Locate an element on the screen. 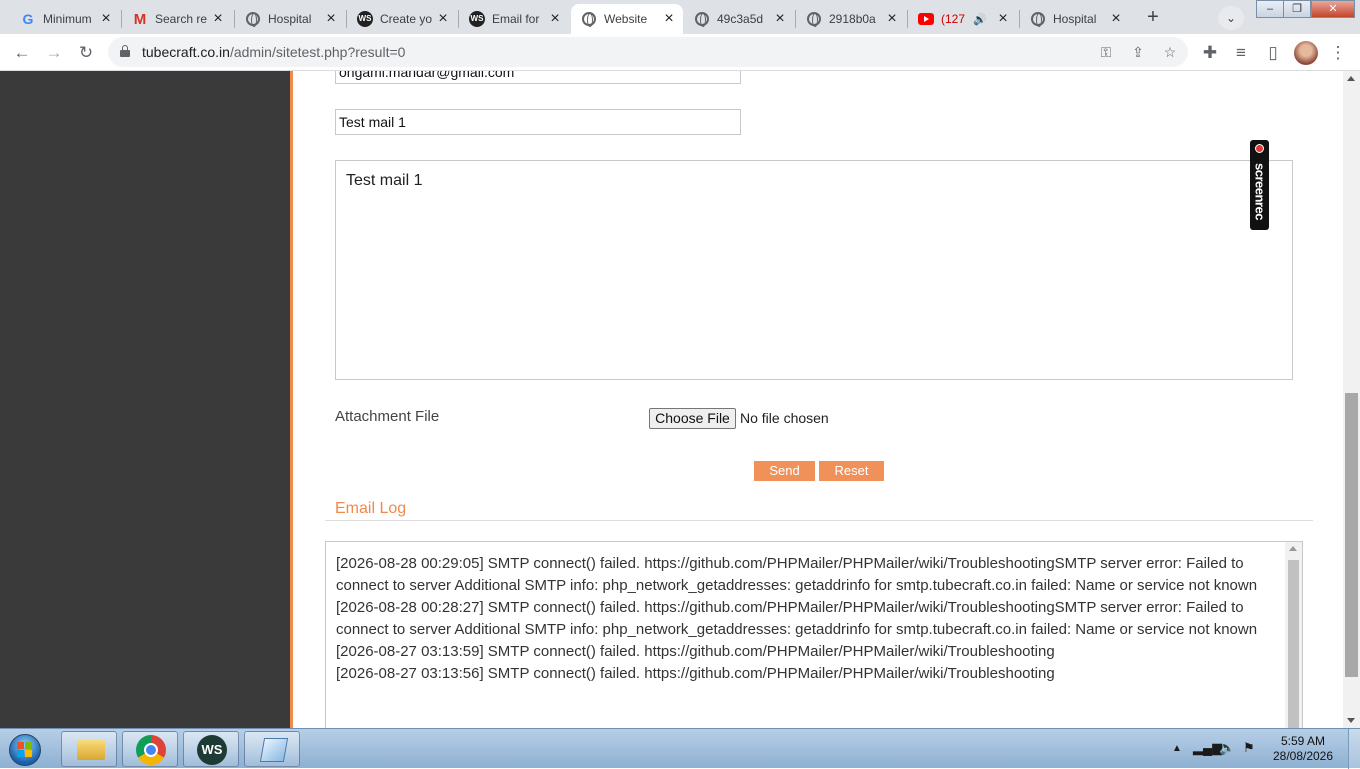 The width and height of the screenshot is (1360, 769). tab-title: Website is located at coordinates (626, 19).